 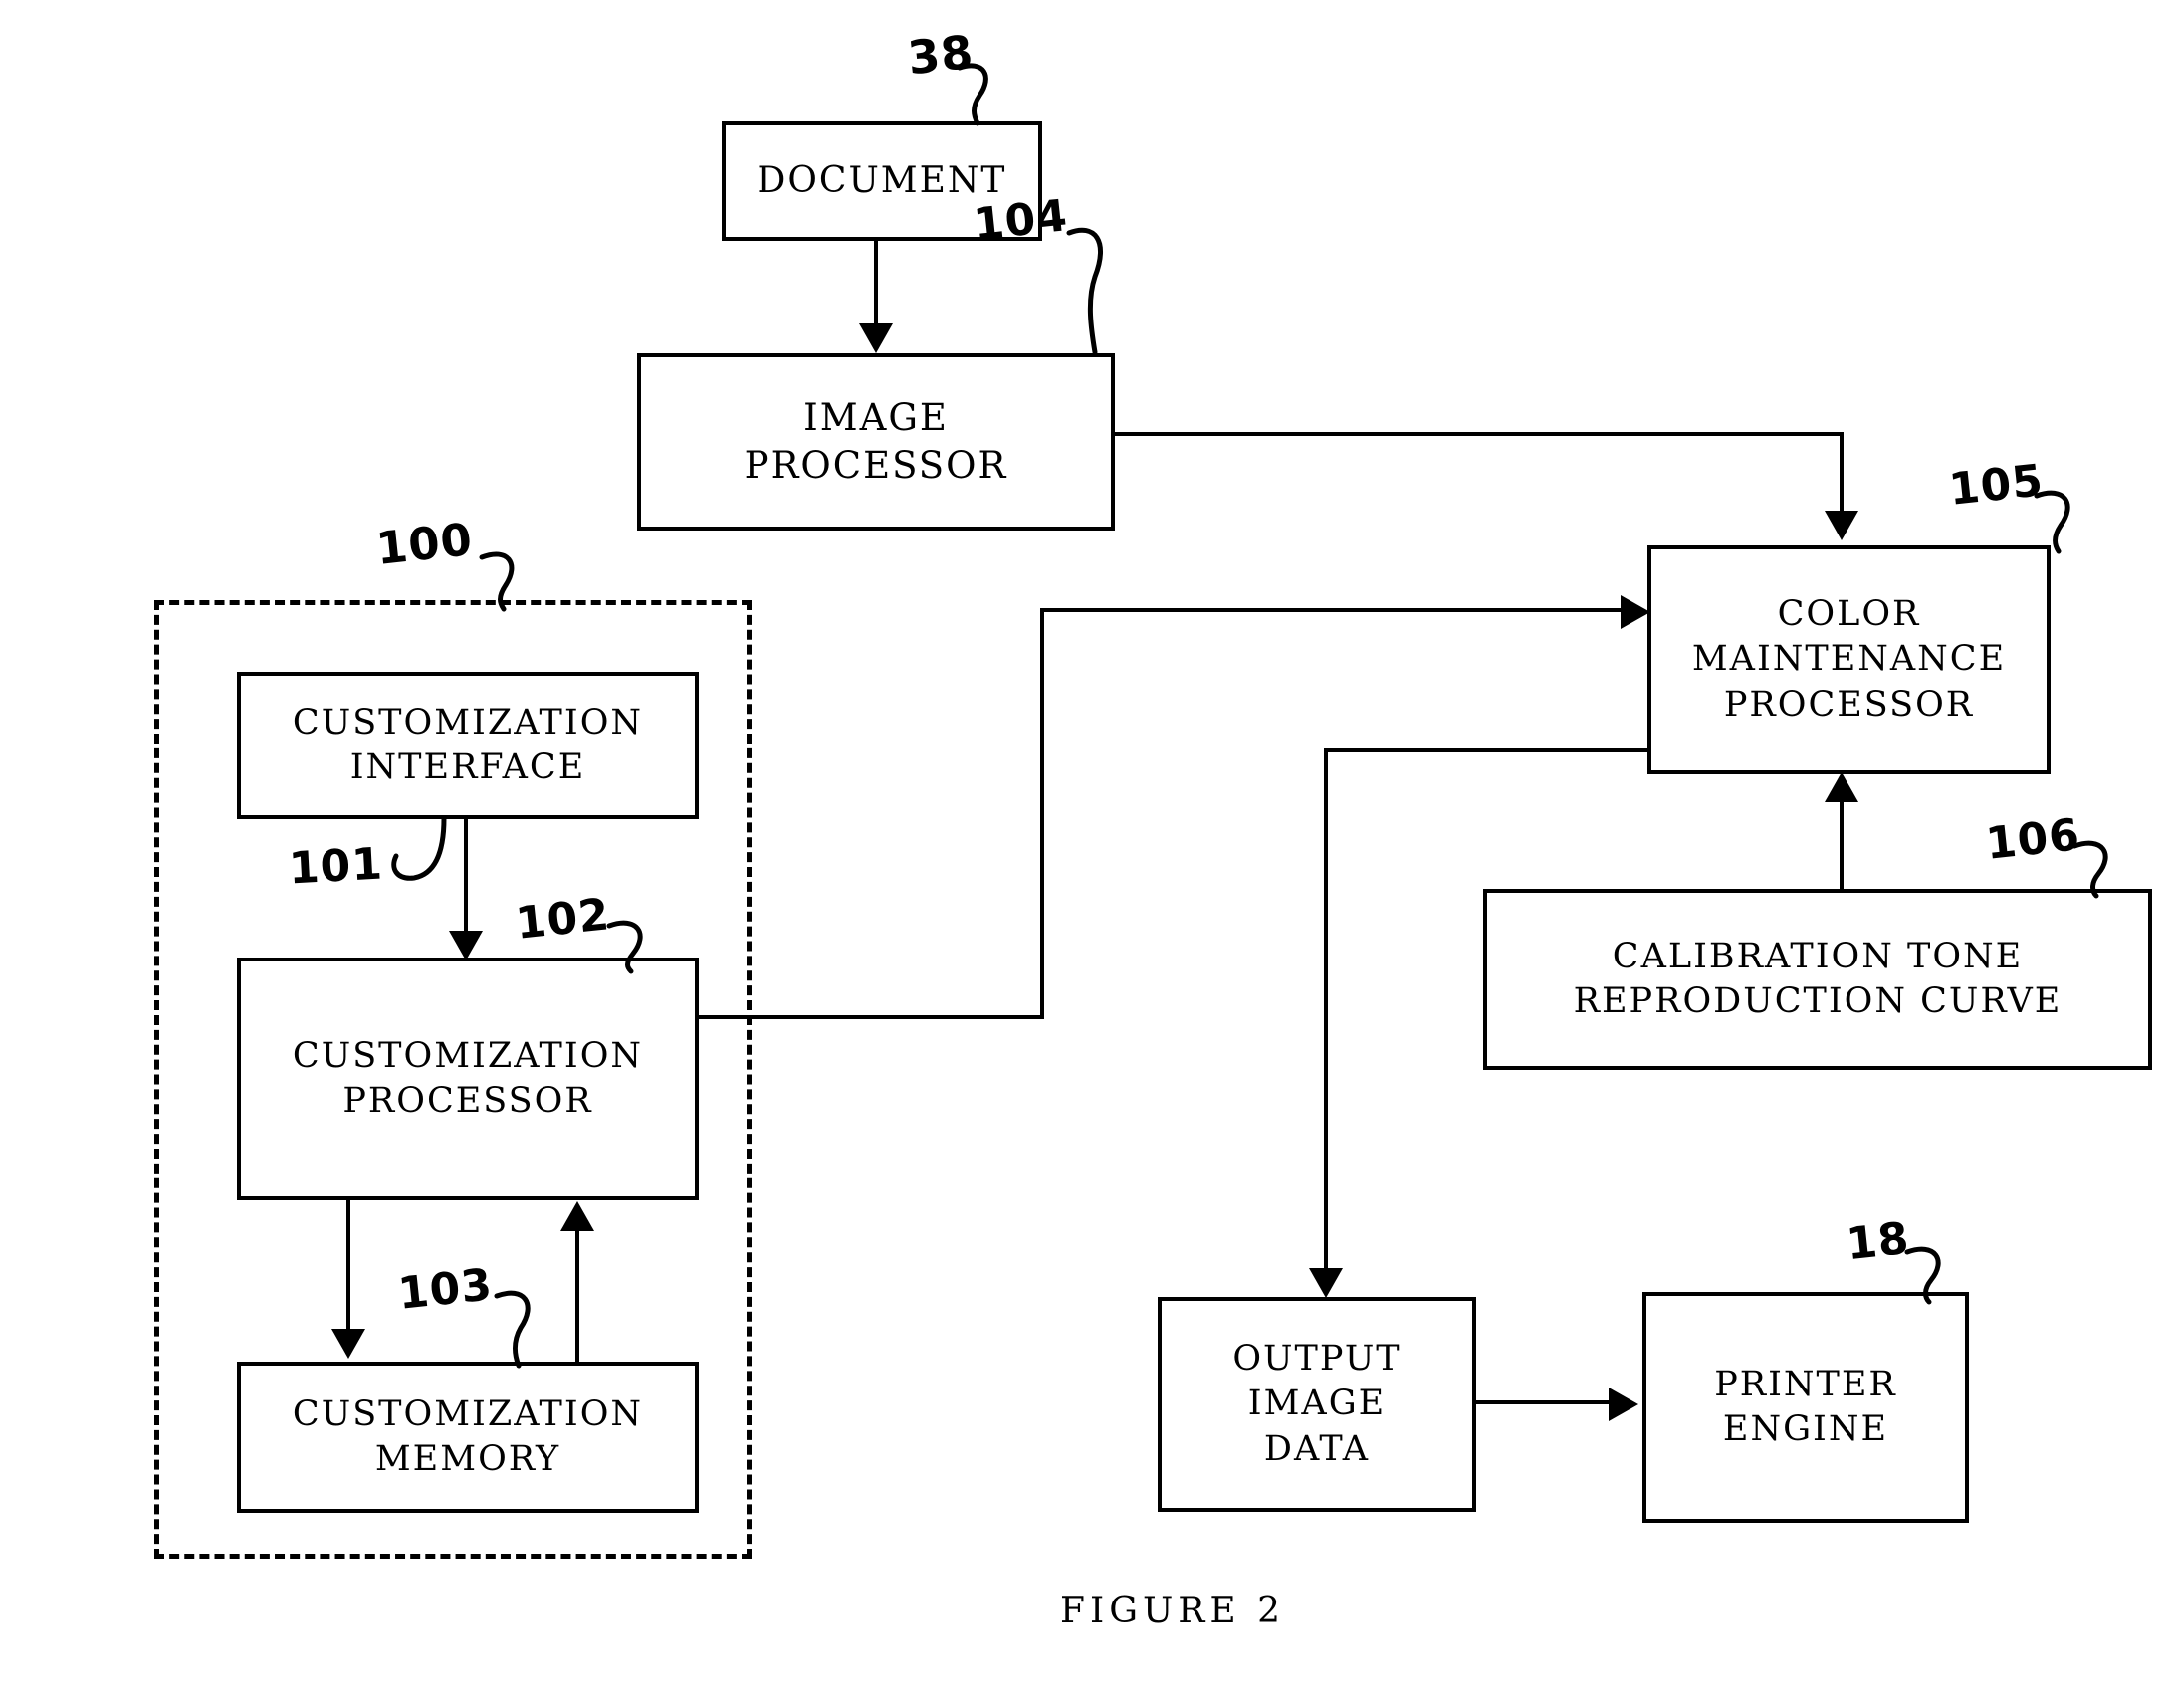 What do you see at coordinates (348, 1344) in the screenshot?
I see `arrowhead-processor-to-memory` at bounding box center [348, 1344].